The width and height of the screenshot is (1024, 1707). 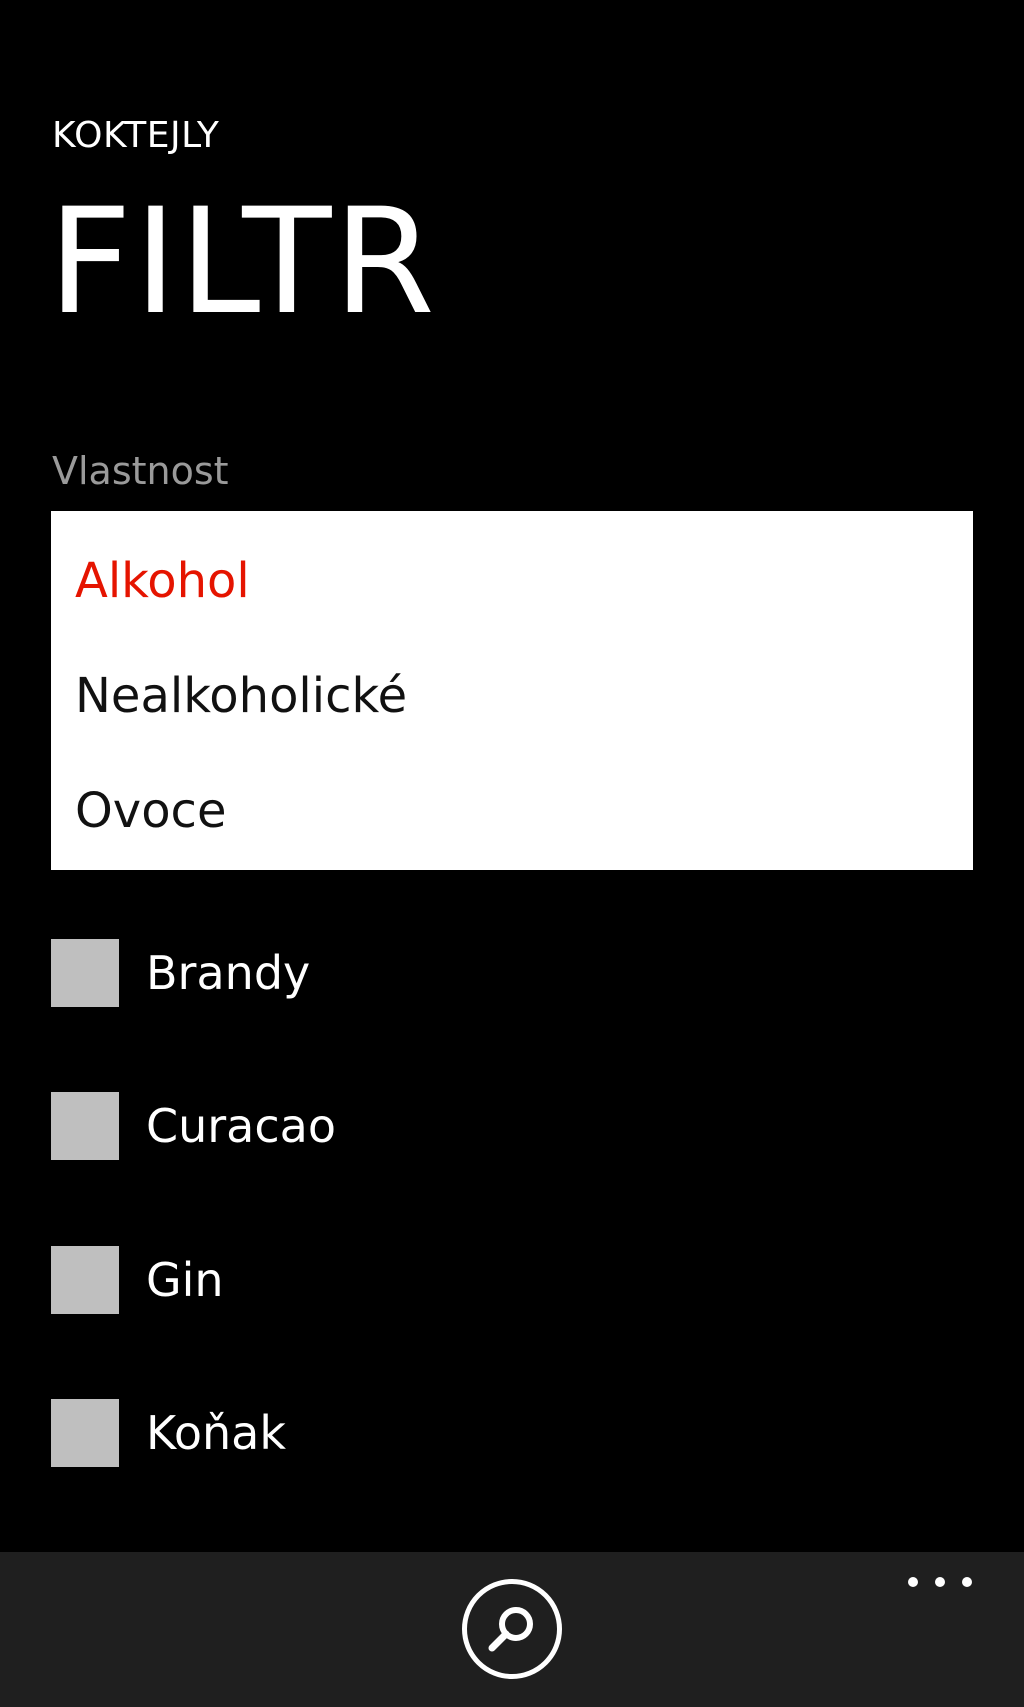 I want to click on application-bar, so click(x=512, y=1629).